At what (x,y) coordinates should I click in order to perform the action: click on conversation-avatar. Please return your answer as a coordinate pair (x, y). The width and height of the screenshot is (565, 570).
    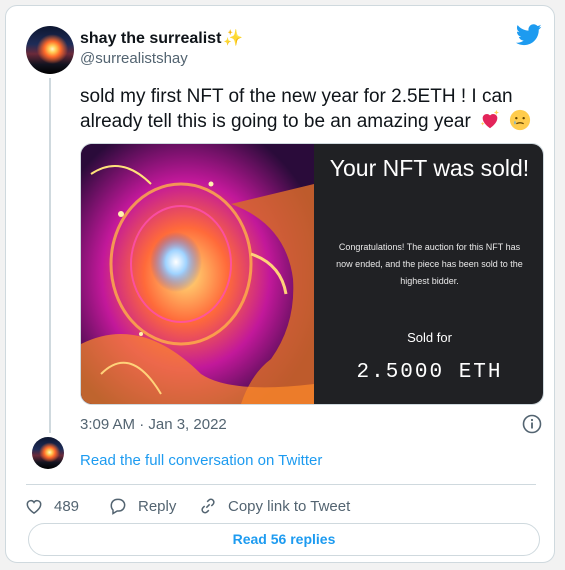
    Looking at the image, I should click on (48, 453).